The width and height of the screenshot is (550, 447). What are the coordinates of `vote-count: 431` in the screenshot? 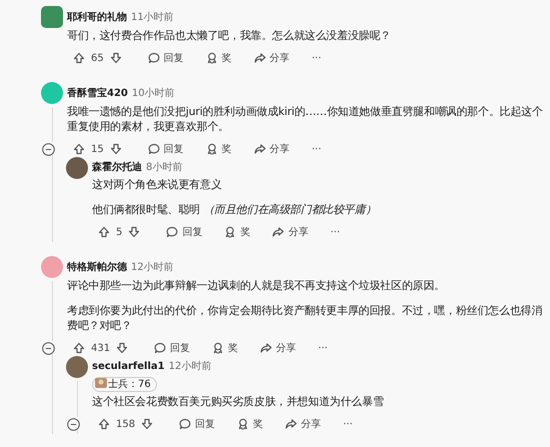 It's located at (100, 349).